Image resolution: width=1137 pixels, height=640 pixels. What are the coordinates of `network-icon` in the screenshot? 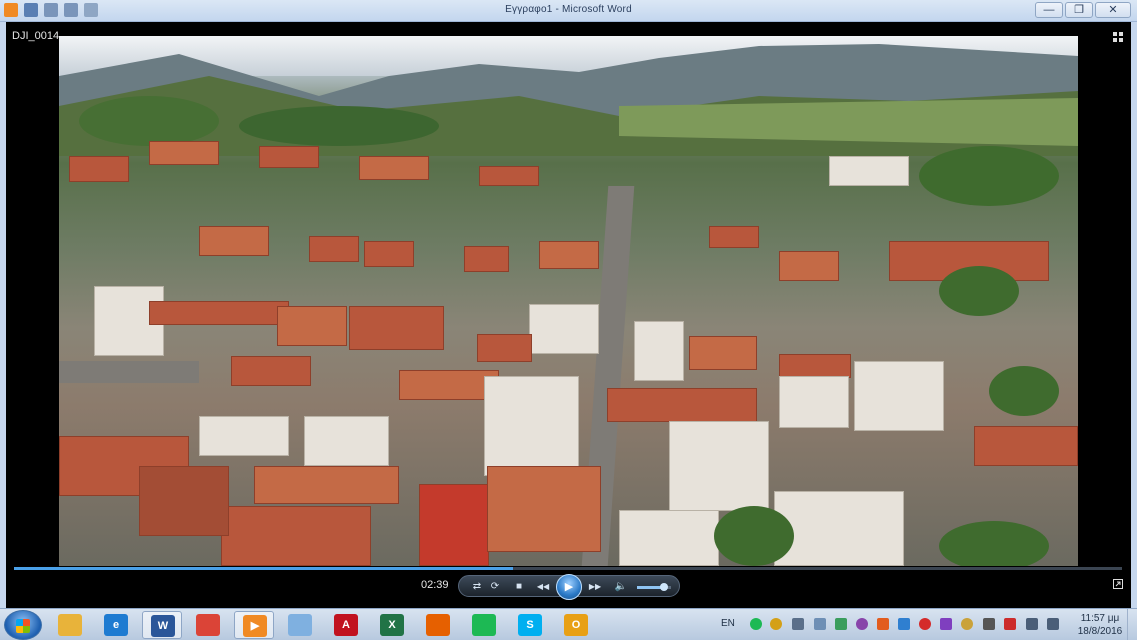 It's located at (1032, 624).